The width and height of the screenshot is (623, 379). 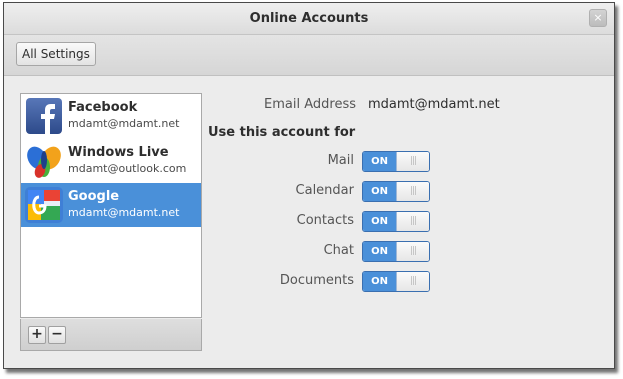 I want to click on documents-toggle: ON |||, so click(x=396, y=281).